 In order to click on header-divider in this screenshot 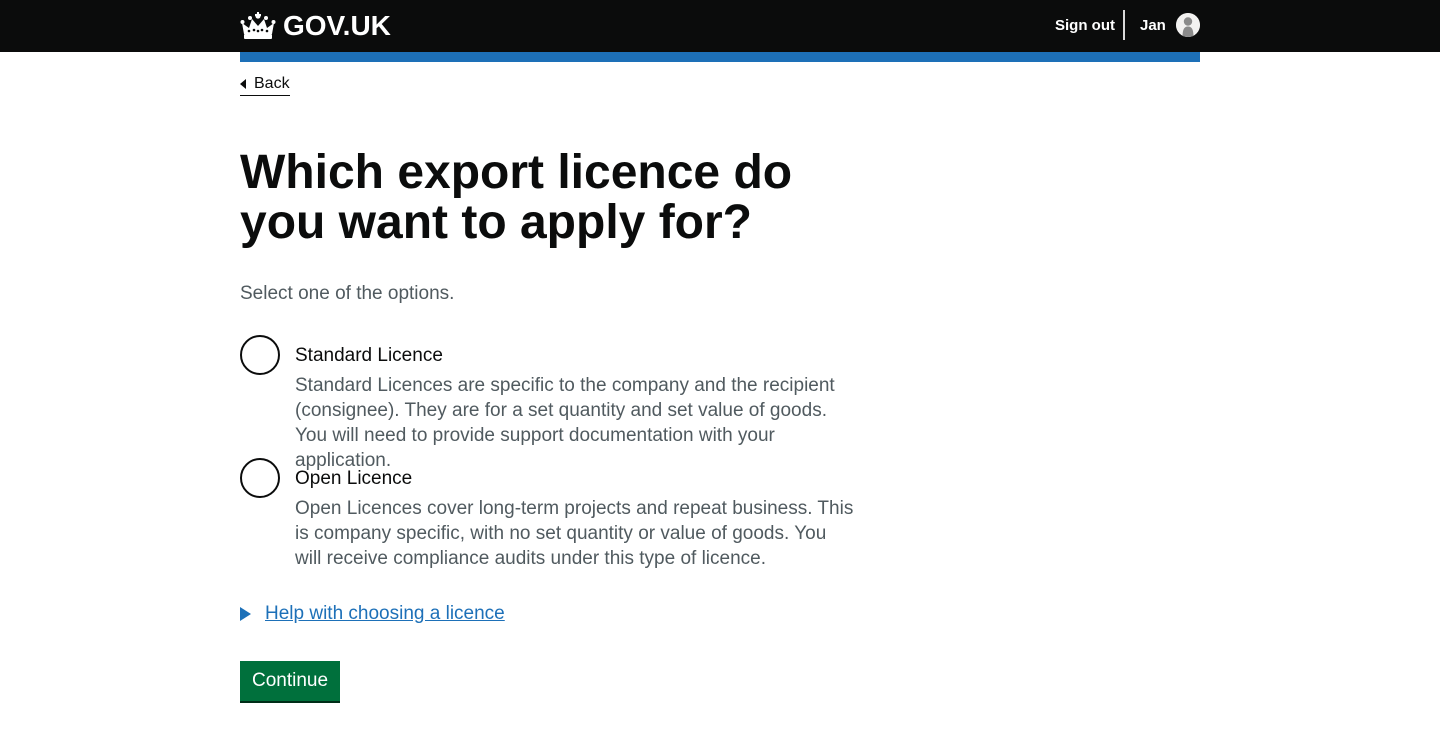, I will do `click(1124, 25)`.